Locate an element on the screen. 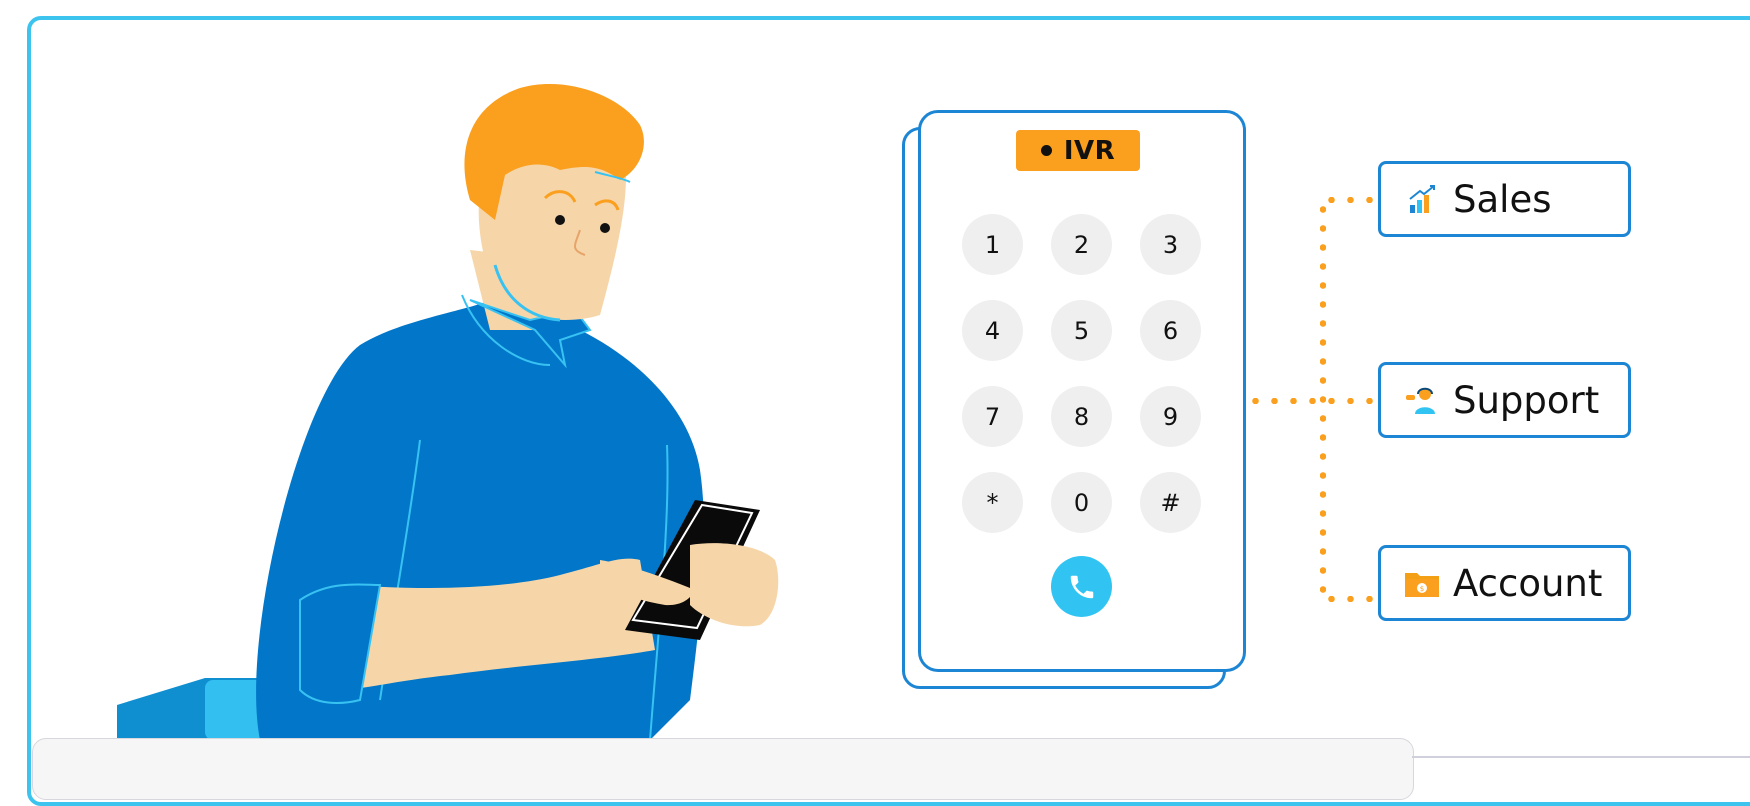 The height and width of the screenshot is (806, 1750). key-6: 6 is located at coordinates (1170, 330).